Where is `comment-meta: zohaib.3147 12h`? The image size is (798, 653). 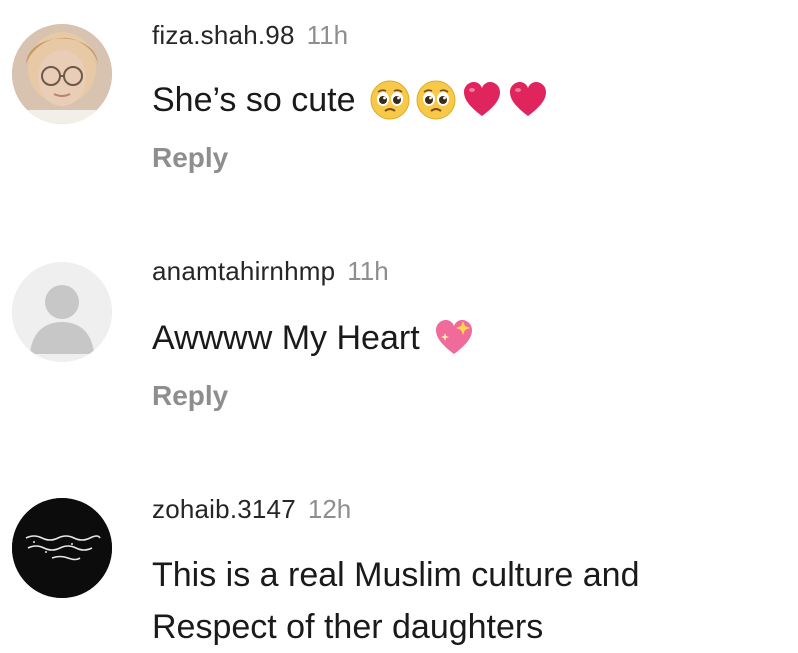
comment-meta: zohaib.3147 12h is located at coordinates (251, 509).